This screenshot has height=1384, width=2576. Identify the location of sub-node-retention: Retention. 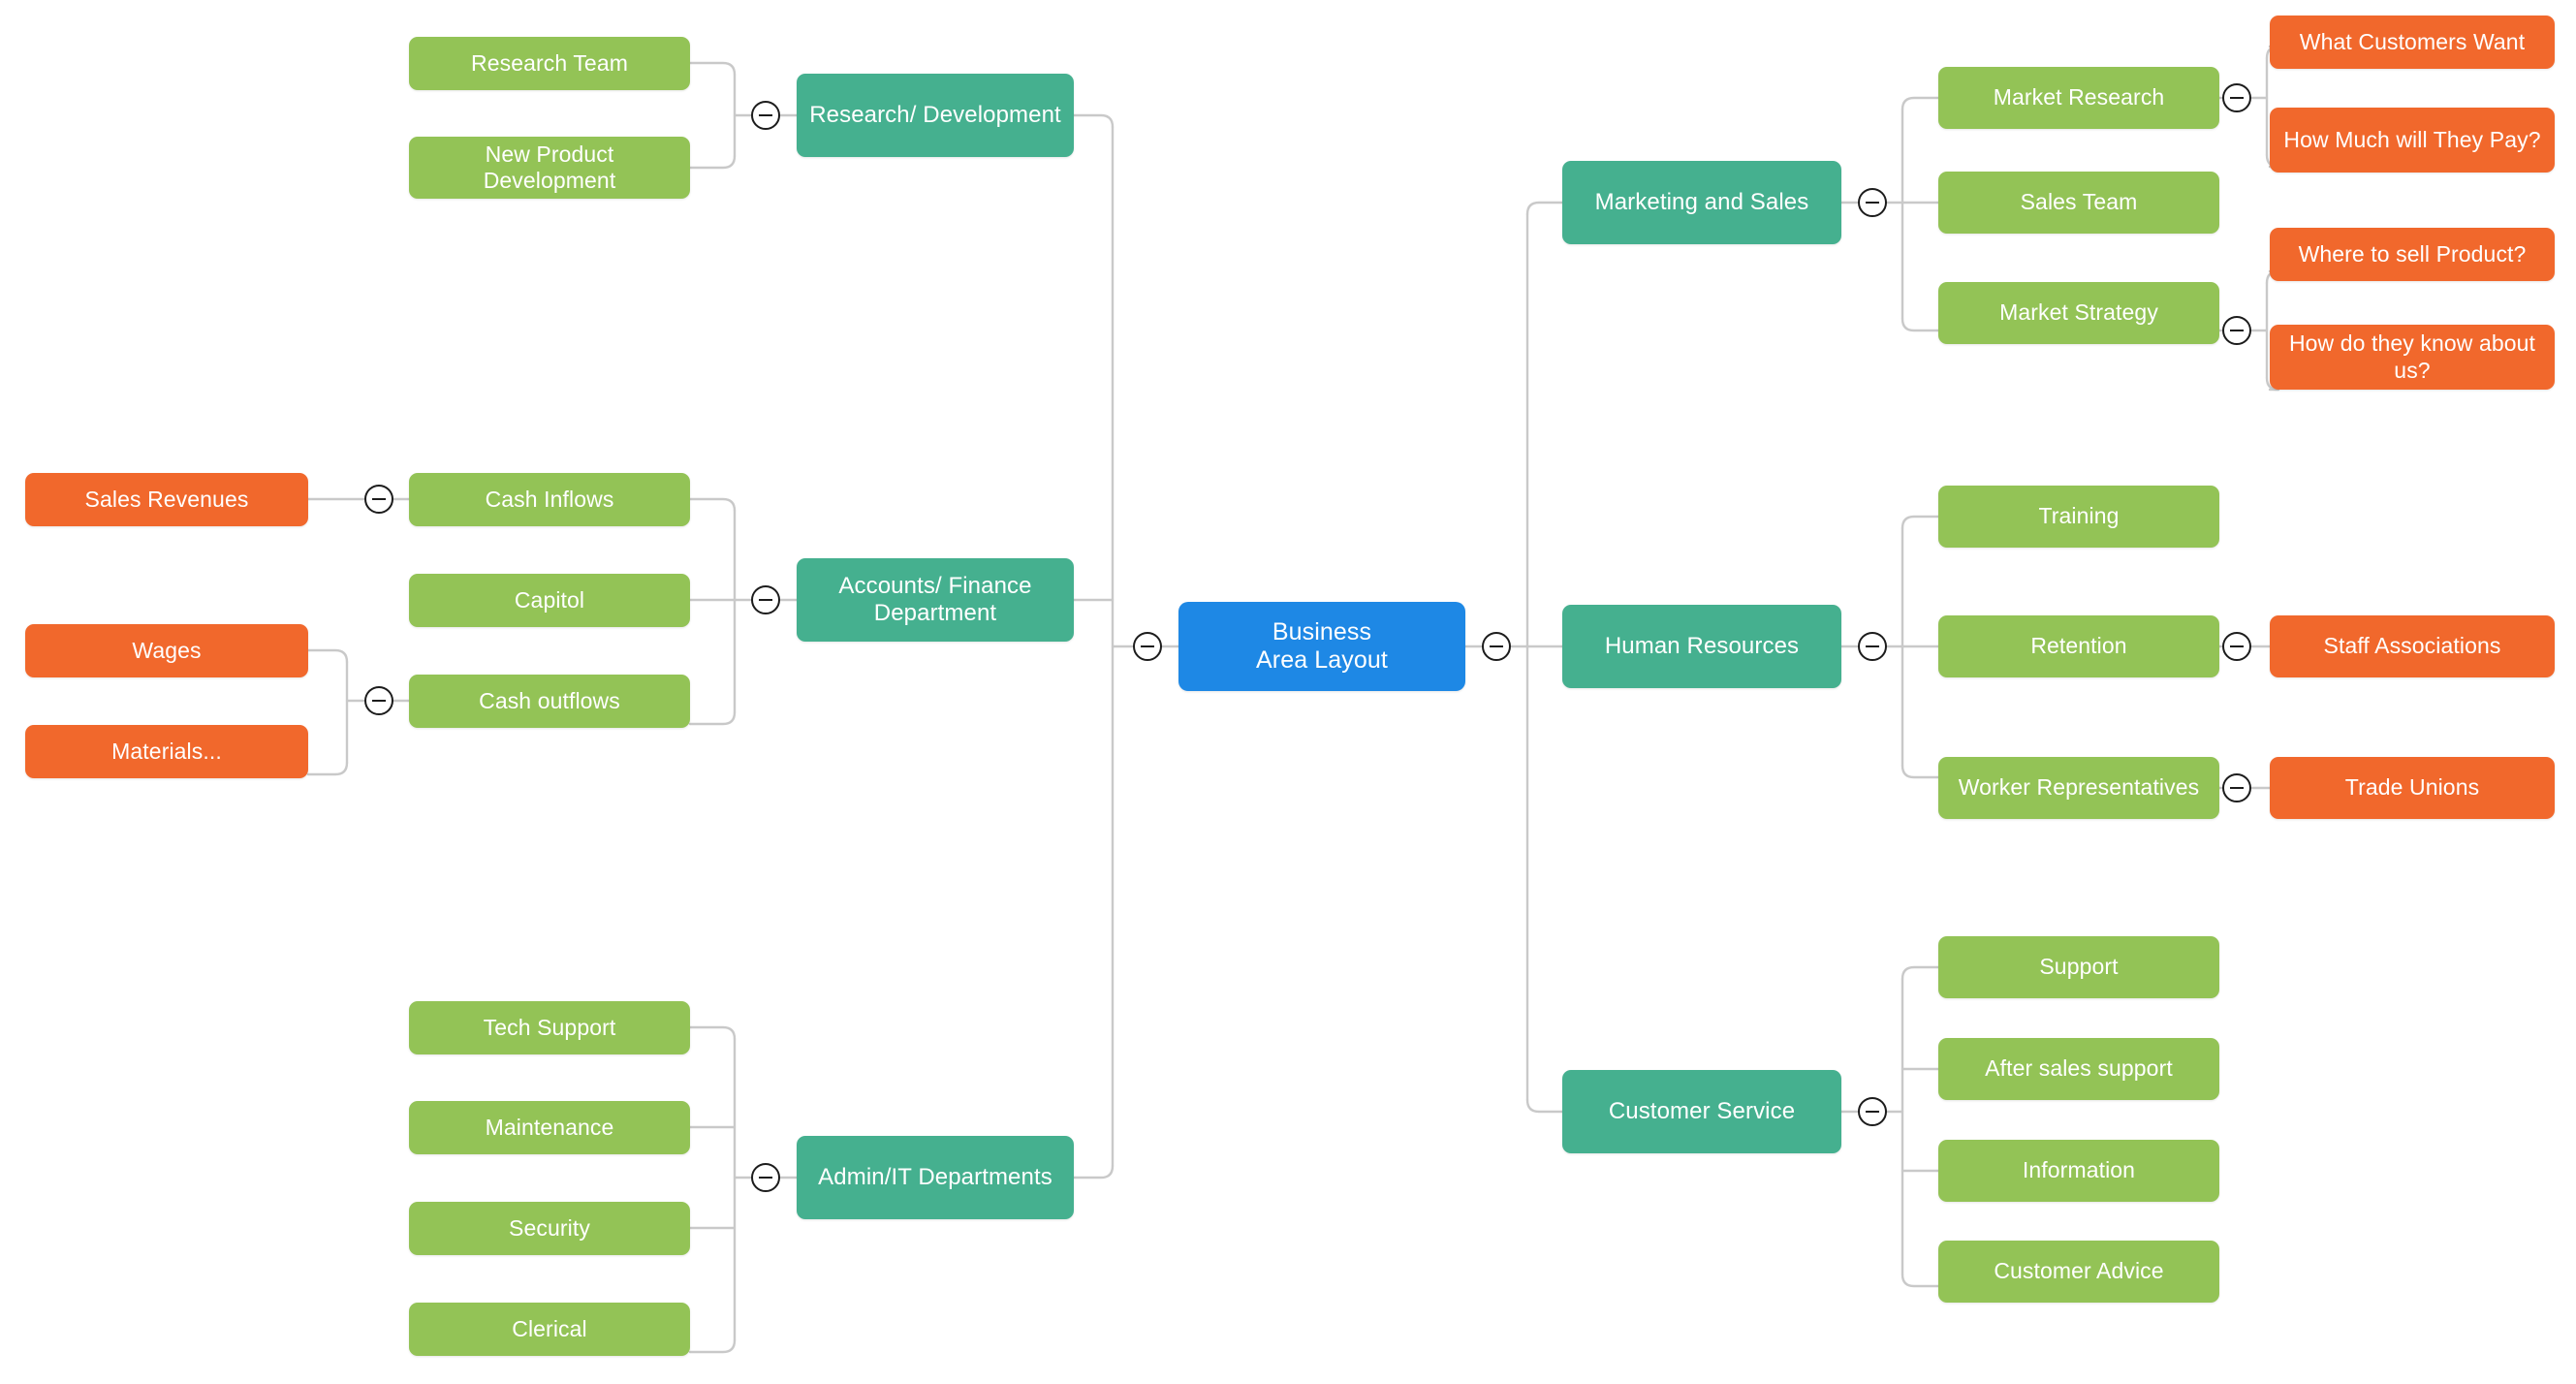
(2078, 646).